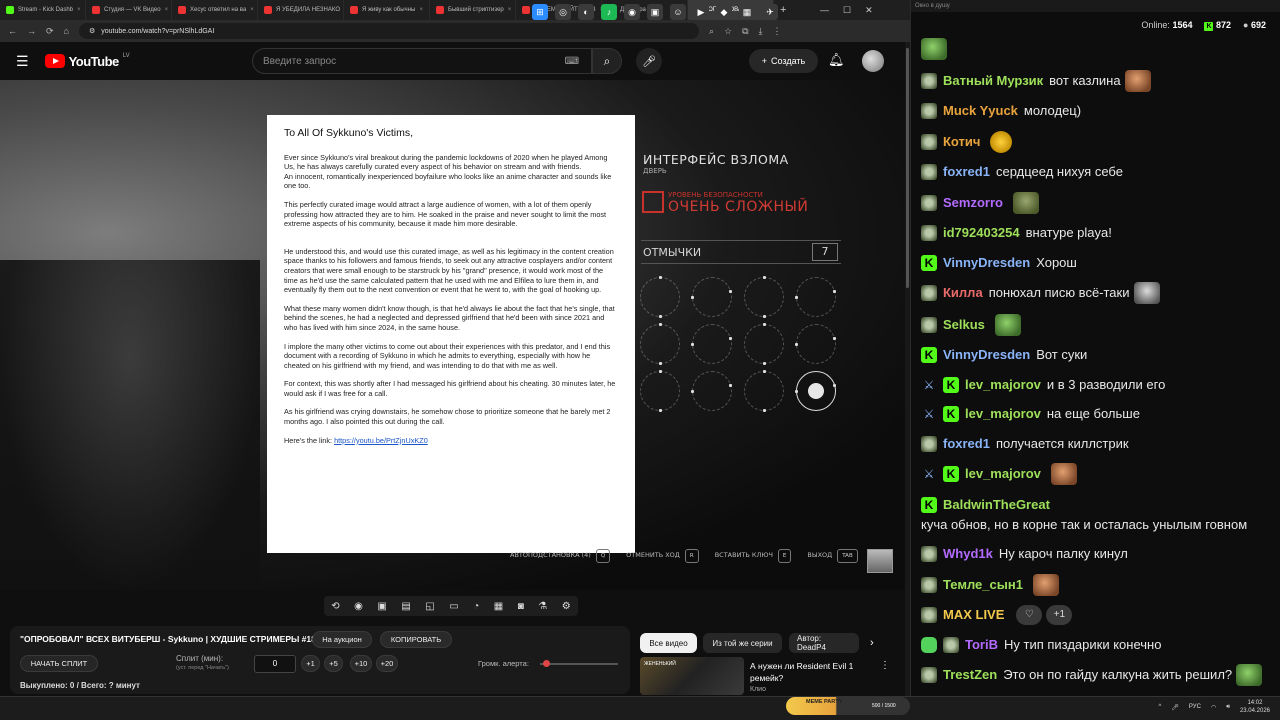 The width and height of the screenshot is (1280, 720). I want to click on screenshot-icon: ▣, so click(381, 606).